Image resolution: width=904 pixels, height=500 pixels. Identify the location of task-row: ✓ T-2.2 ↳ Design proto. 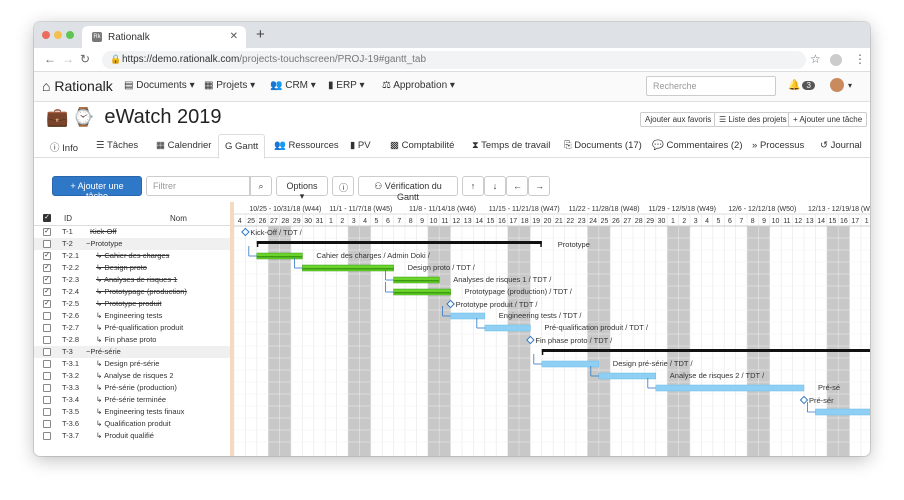
(132, 268).